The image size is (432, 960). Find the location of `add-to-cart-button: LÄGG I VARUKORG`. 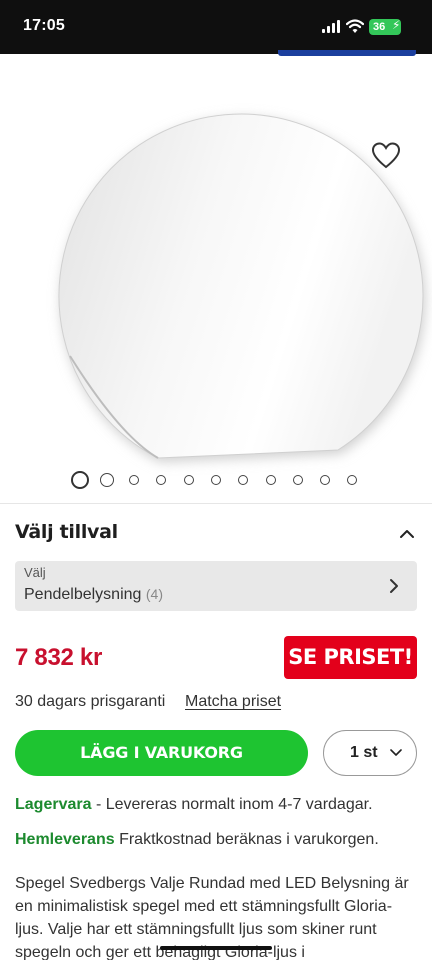

add-to-cart-button: LÄGG I VARUKORG is located at coordinates (161, 753).